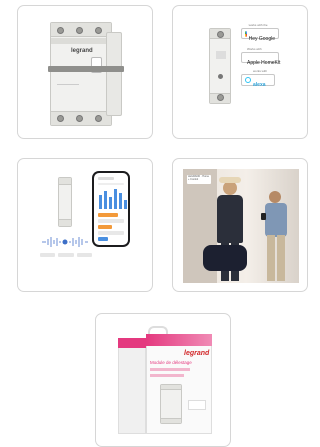  What do you see at coordinates (258, 78) in the screenshot?
I see `badge-alexa: works with alexa` at bounding box center [258, 78].